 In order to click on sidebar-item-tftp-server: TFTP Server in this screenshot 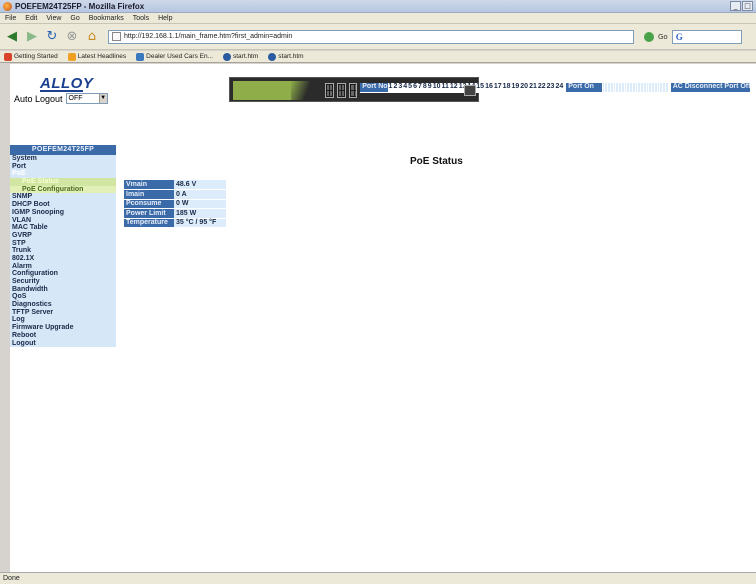, I will do `click(63, 312)`.